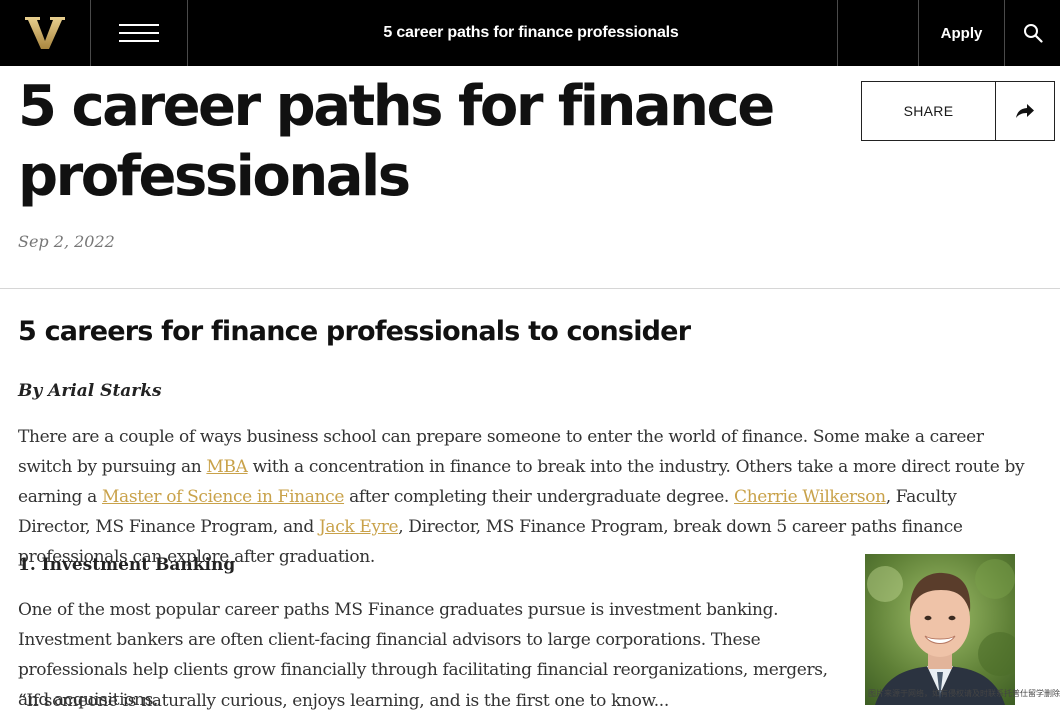 The height and width of the screenshot is (716, 1060). Describe the element at coordinates (418, 142) in the screenshot. I see `article-headline: 5 career paths for finance professionals` at that location.